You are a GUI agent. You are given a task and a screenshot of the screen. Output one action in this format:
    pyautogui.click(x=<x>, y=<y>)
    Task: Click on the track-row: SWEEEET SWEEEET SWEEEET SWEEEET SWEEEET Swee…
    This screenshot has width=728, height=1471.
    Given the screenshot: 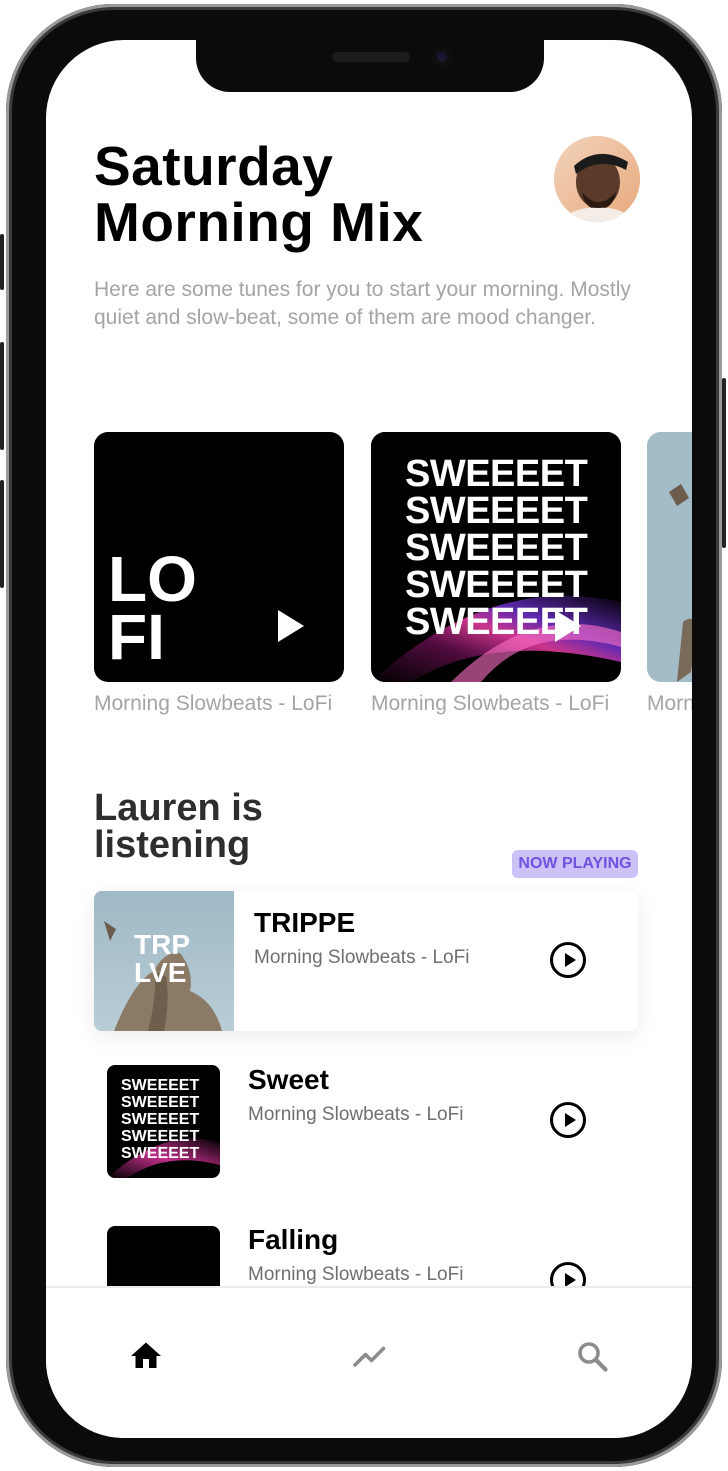 What is the action you would take?
    pyautogui.click(x=369, y=1122)
    